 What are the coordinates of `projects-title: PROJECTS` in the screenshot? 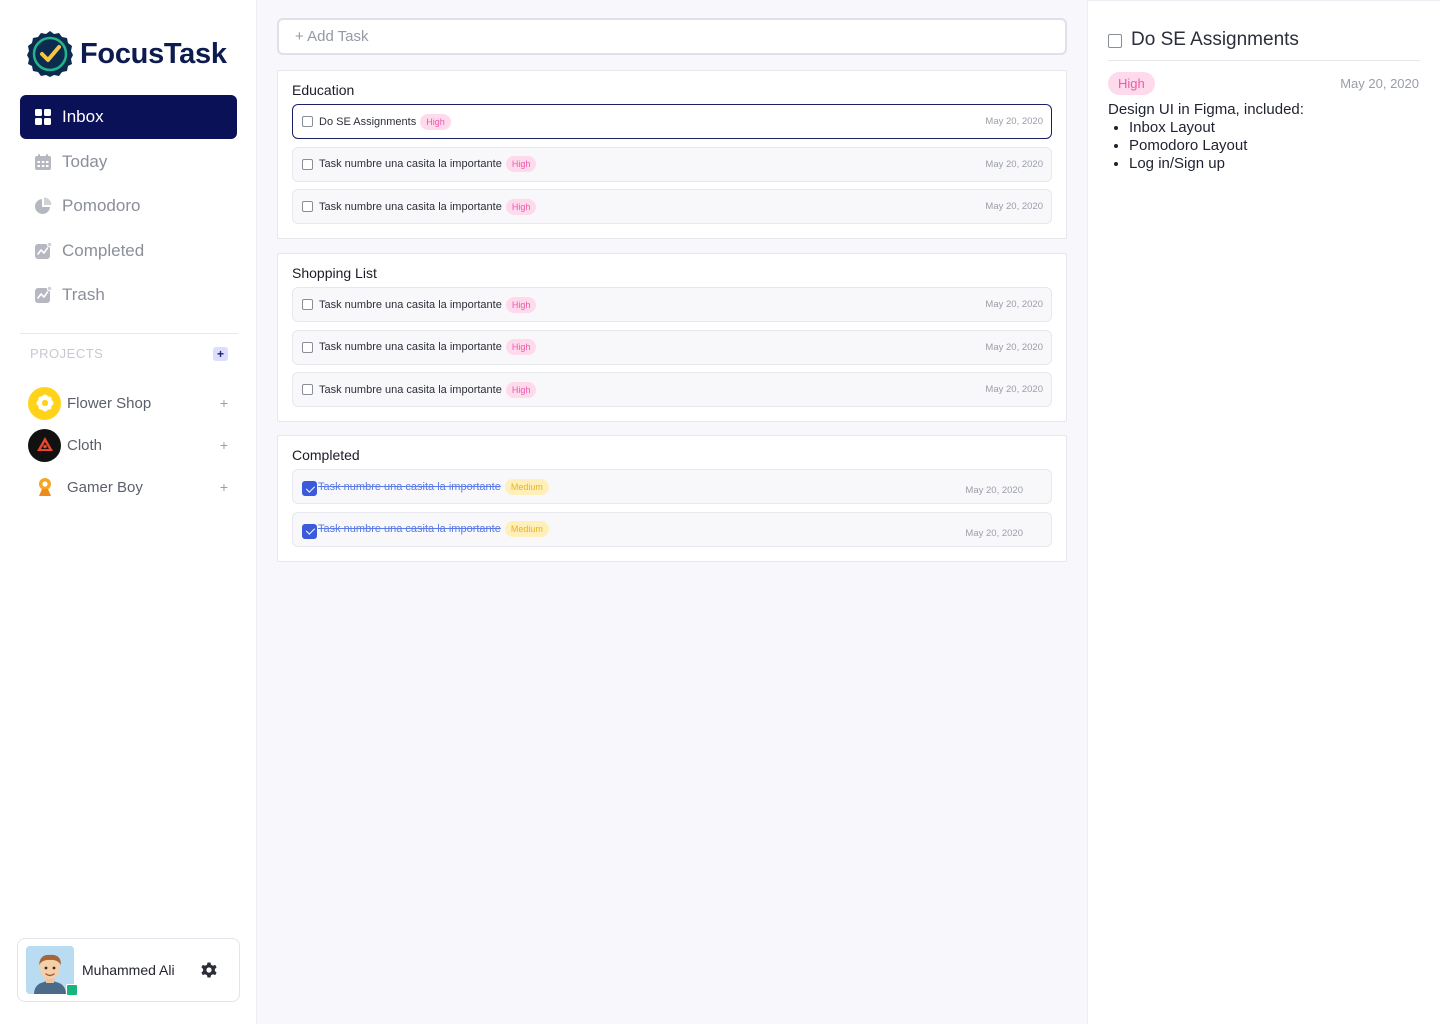 It's located at (67, 353).